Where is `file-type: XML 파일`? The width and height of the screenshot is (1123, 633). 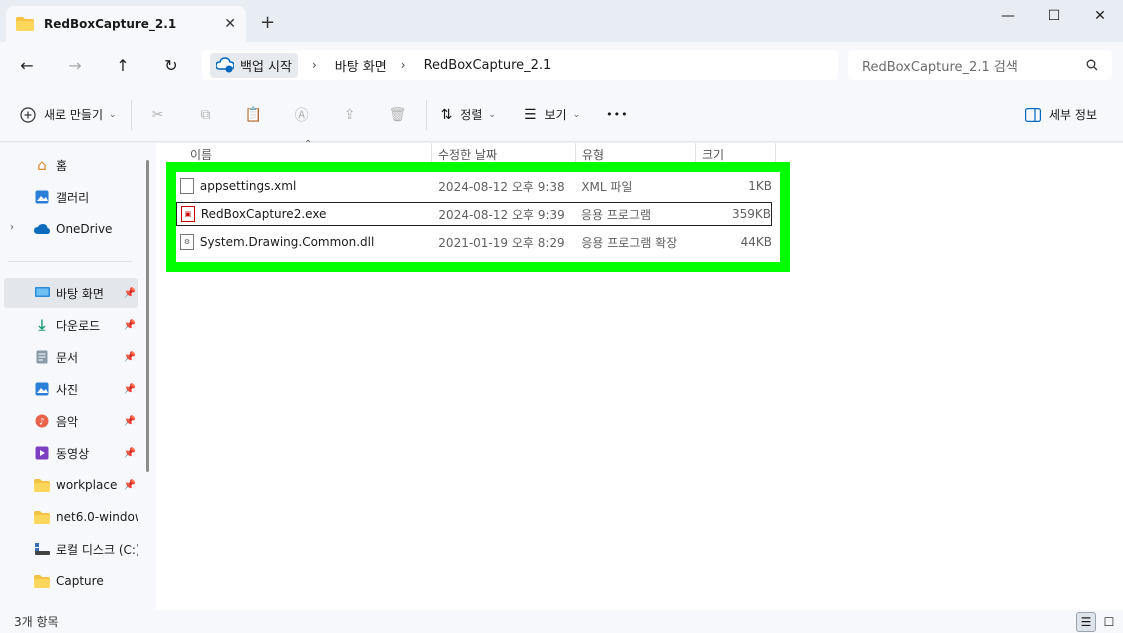
file-type: XML 파일 is located at coordinates (607, 186).